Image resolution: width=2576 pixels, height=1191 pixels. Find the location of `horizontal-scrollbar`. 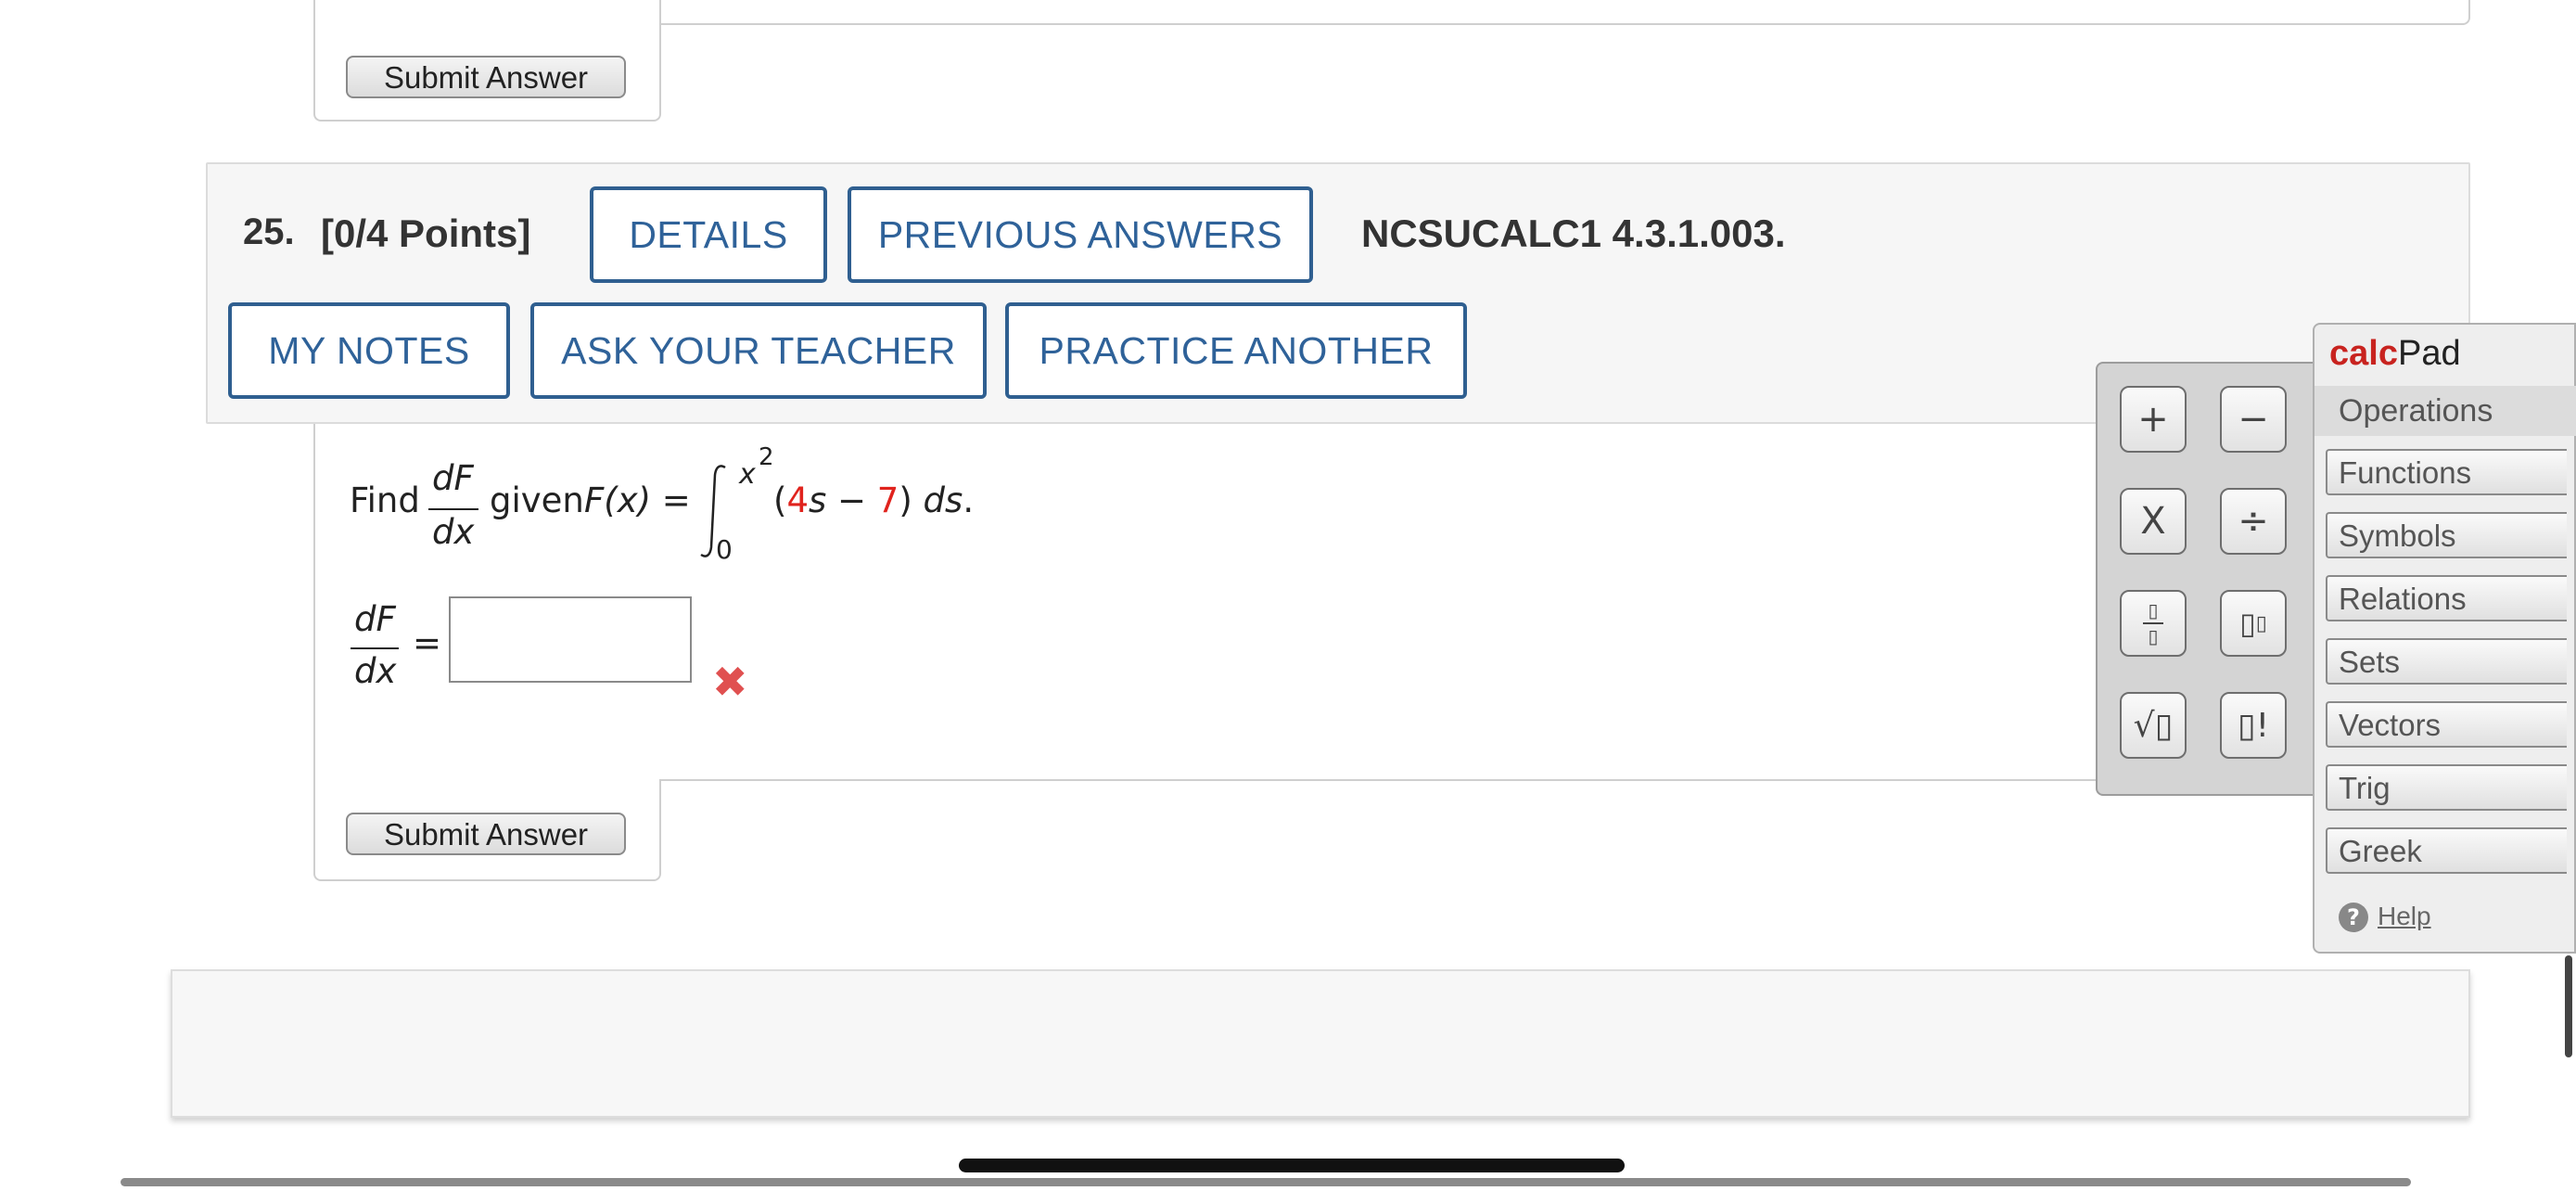

horizontal-scrollbar is located at coordinates (1266, 1182).